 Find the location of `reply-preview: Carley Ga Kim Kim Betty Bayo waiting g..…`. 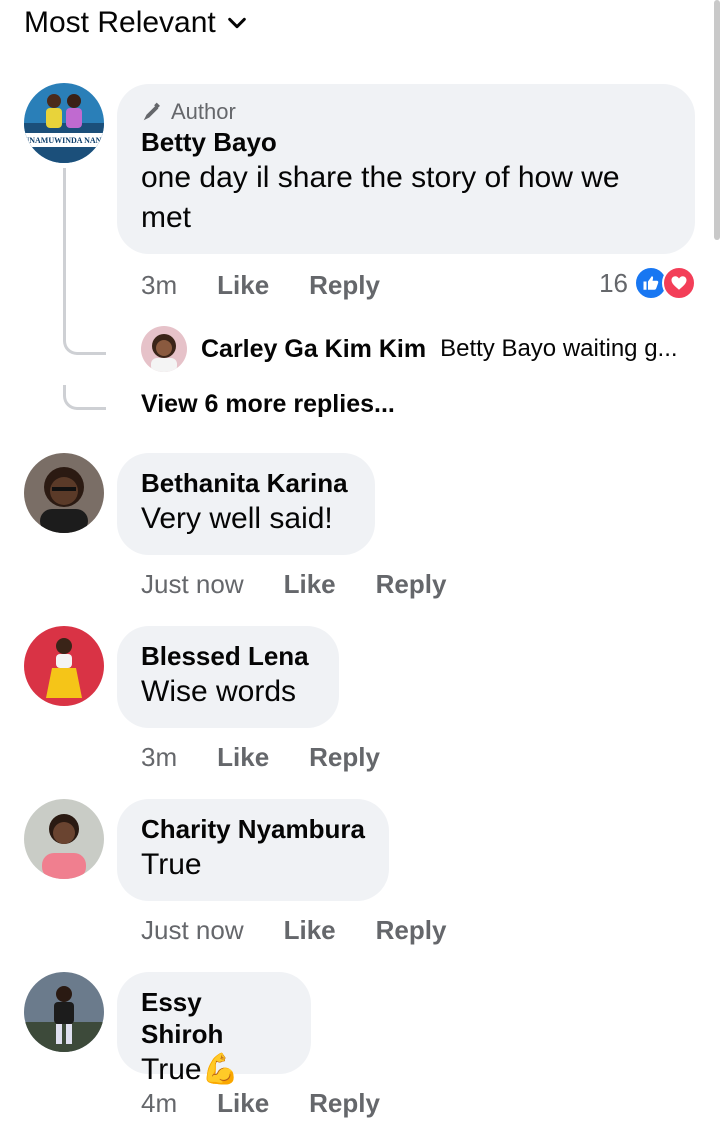

reply-preview: Carley Ga Kim Kim Betty Bayo waiting g..… is located at coordinates (421, 349).